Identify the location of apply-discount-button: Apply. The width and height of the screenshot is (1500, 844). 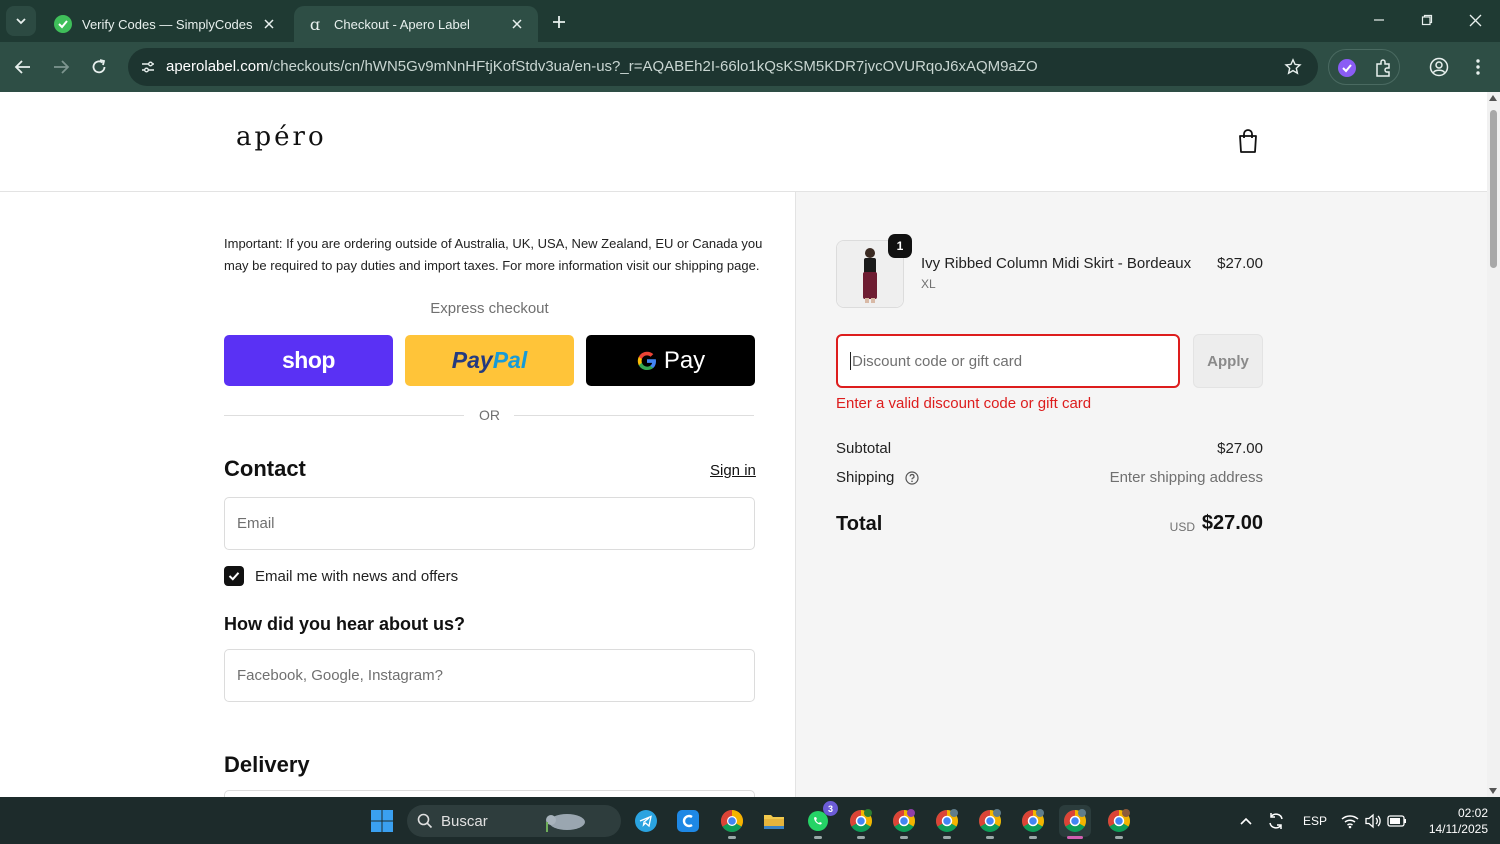
(1228, 361).